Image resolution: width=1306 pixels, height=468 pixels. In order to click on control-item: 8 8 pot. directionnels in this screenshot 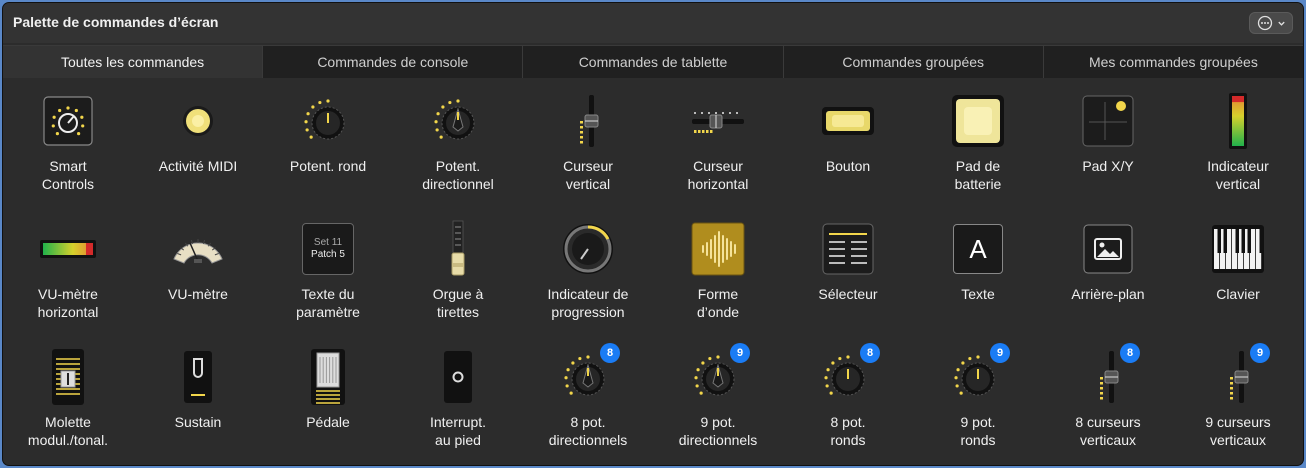, I will do `click(588, 399)`.